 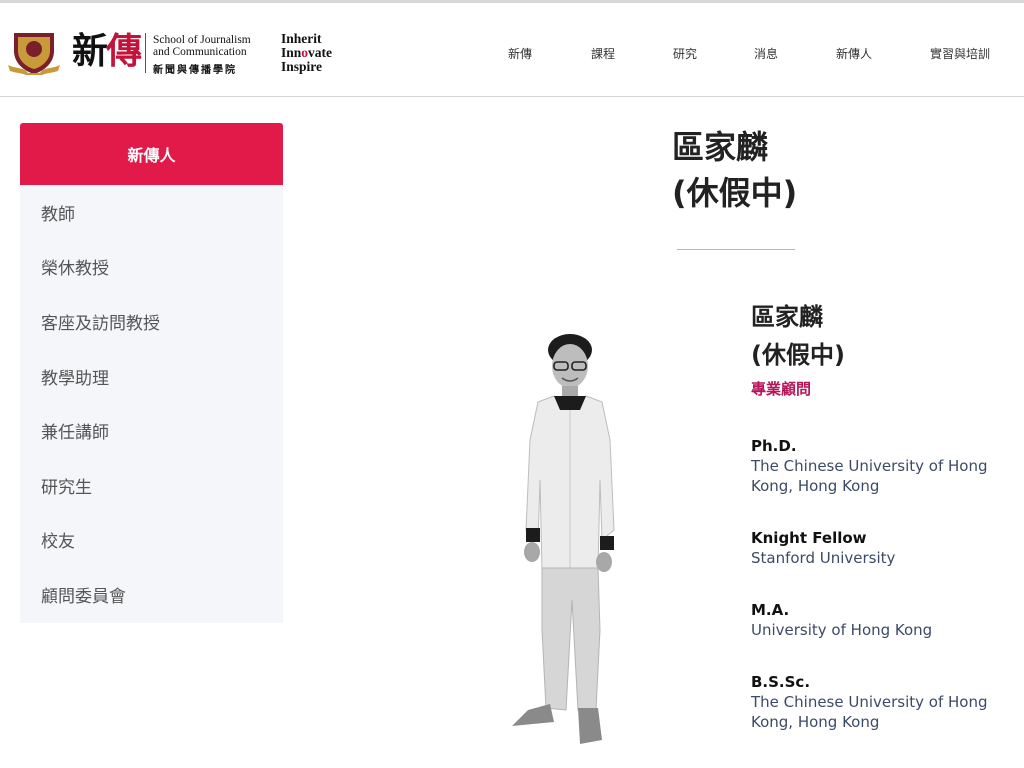 What do you see at coordinates (766, 53) in the screenshot?
I see `nav-item-news: 消息` at bounding box center [766, 53].